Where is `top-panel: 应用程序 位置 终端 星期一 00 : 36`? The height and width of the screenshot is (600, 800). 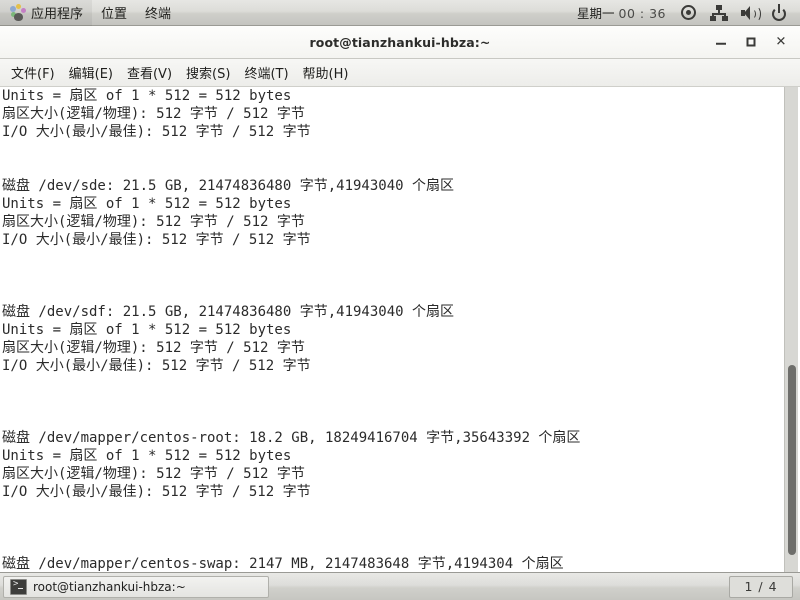 top-panel: 应用程序 位置 终端 星期一 00 : 36 is located at coordinates (400, 13).